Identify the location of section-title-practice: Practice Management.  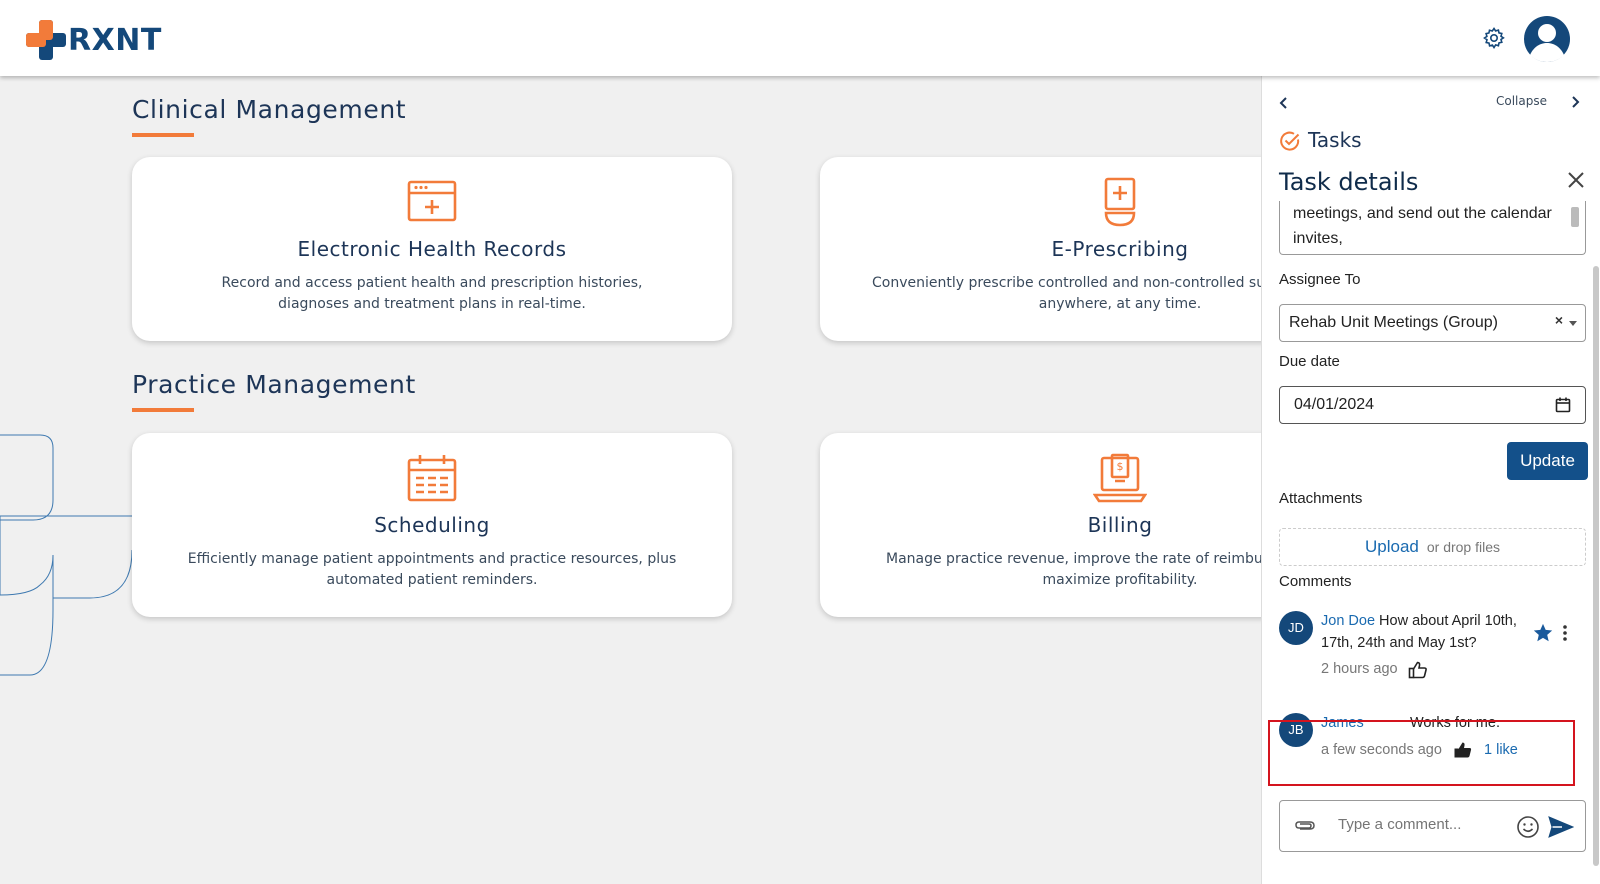
(274, 384).